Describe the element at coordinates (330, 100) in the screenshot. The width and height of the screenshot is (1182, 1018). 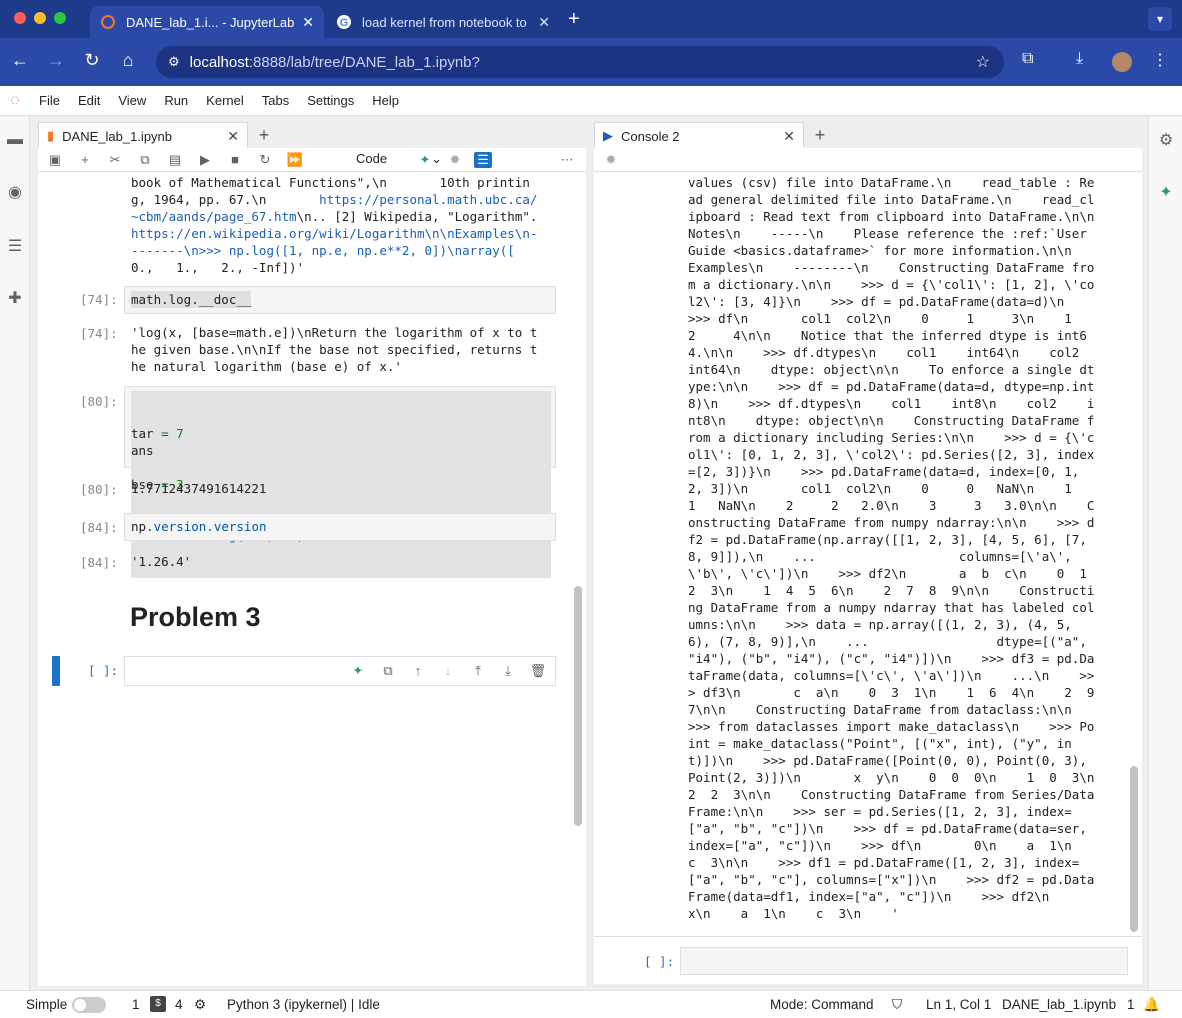
I see `menu-settings: Settings` at that location.